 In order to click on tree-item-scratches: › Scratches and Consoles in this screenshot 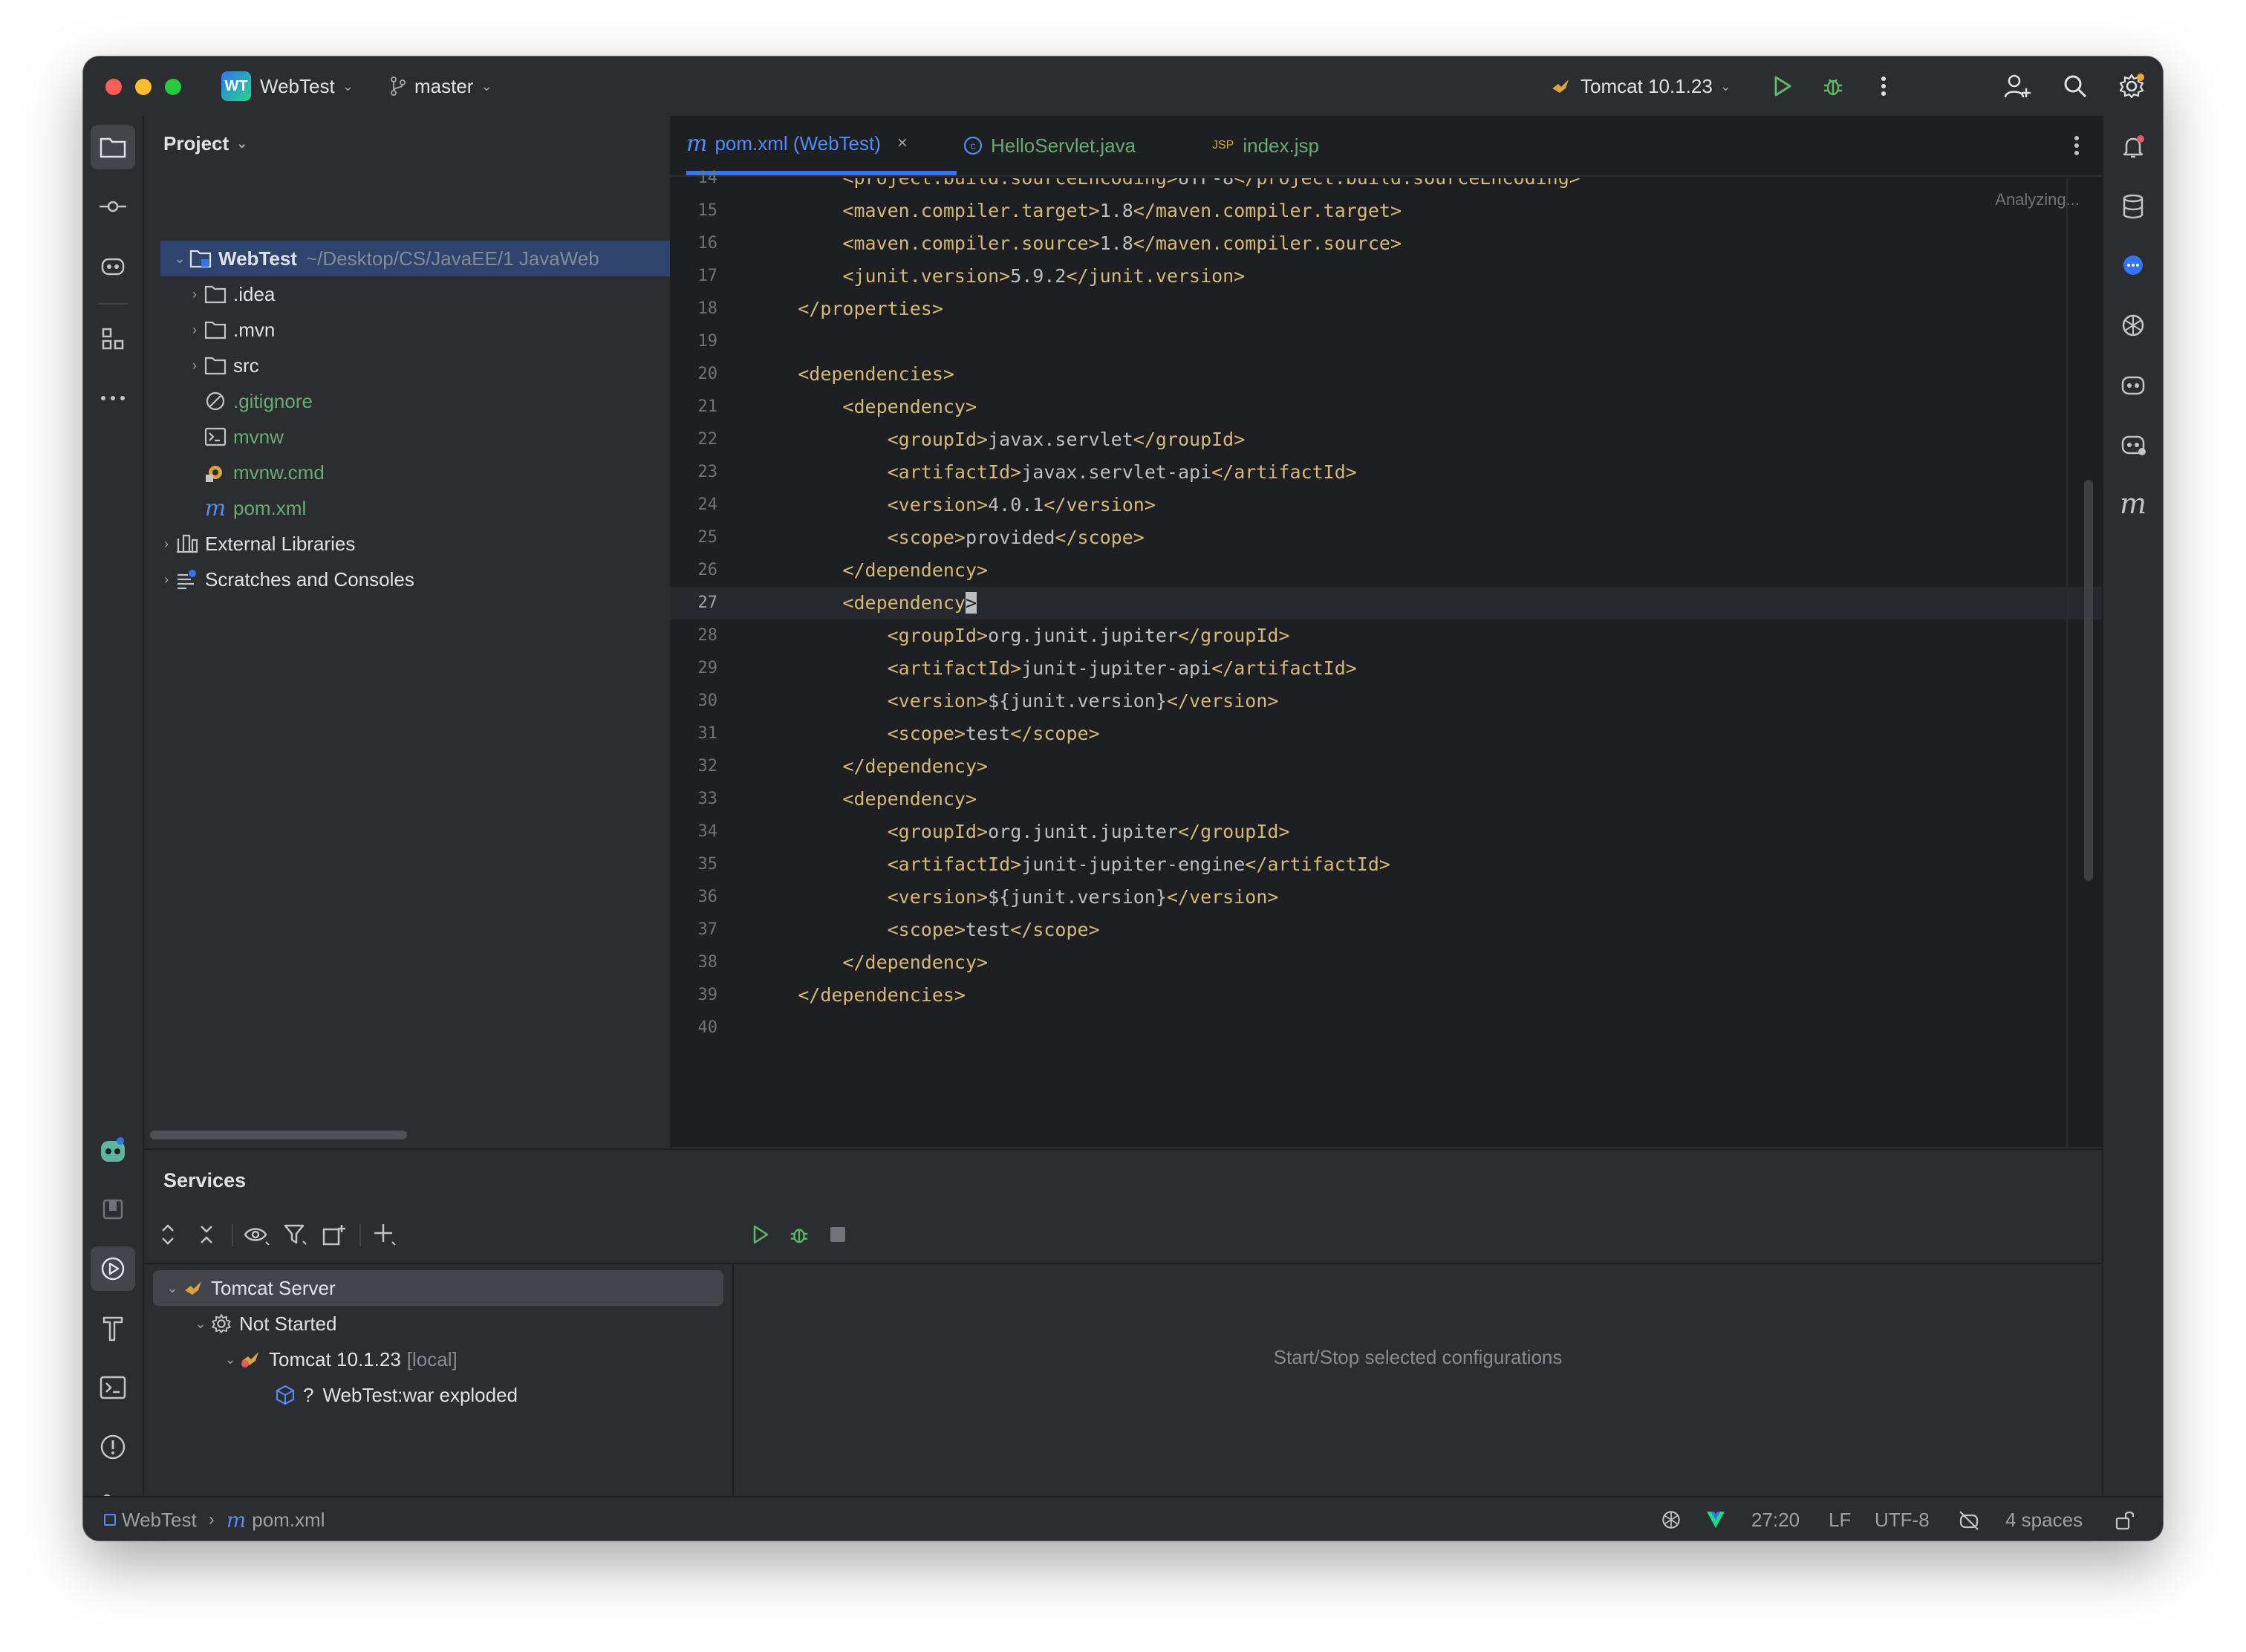, I will do `click(285, 579)`.